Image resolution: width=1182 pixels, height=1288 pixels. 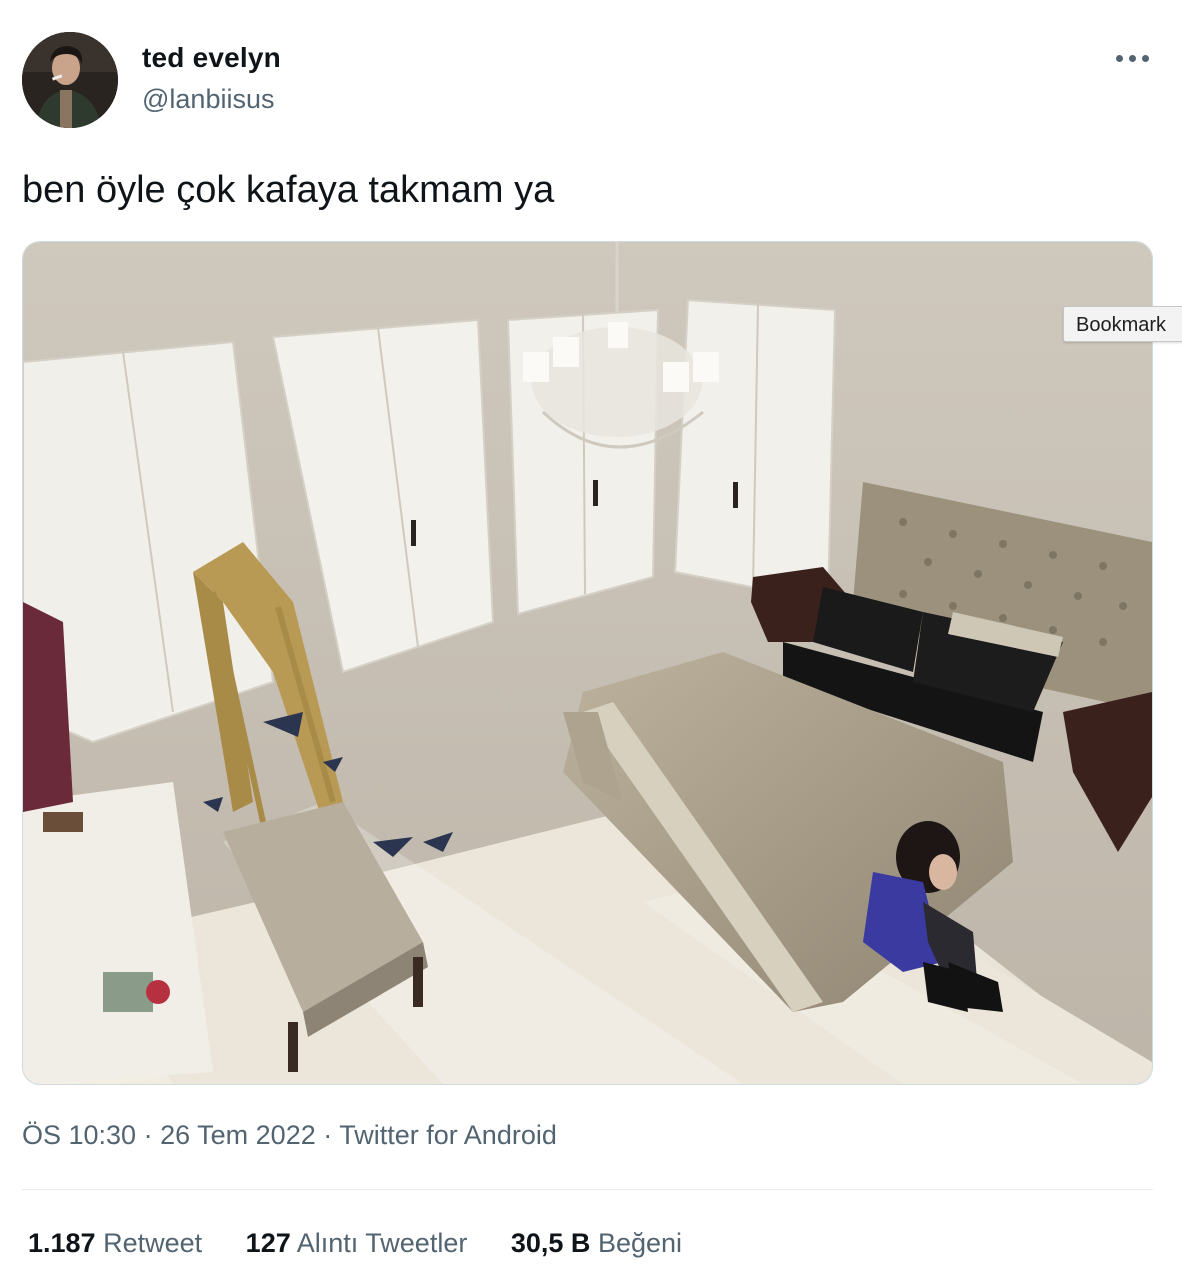 What do you see at coordinates (1122, 324) in the screenshot?
I see `bookmark-button: Bookmark` at bounding box center [1122, 324].